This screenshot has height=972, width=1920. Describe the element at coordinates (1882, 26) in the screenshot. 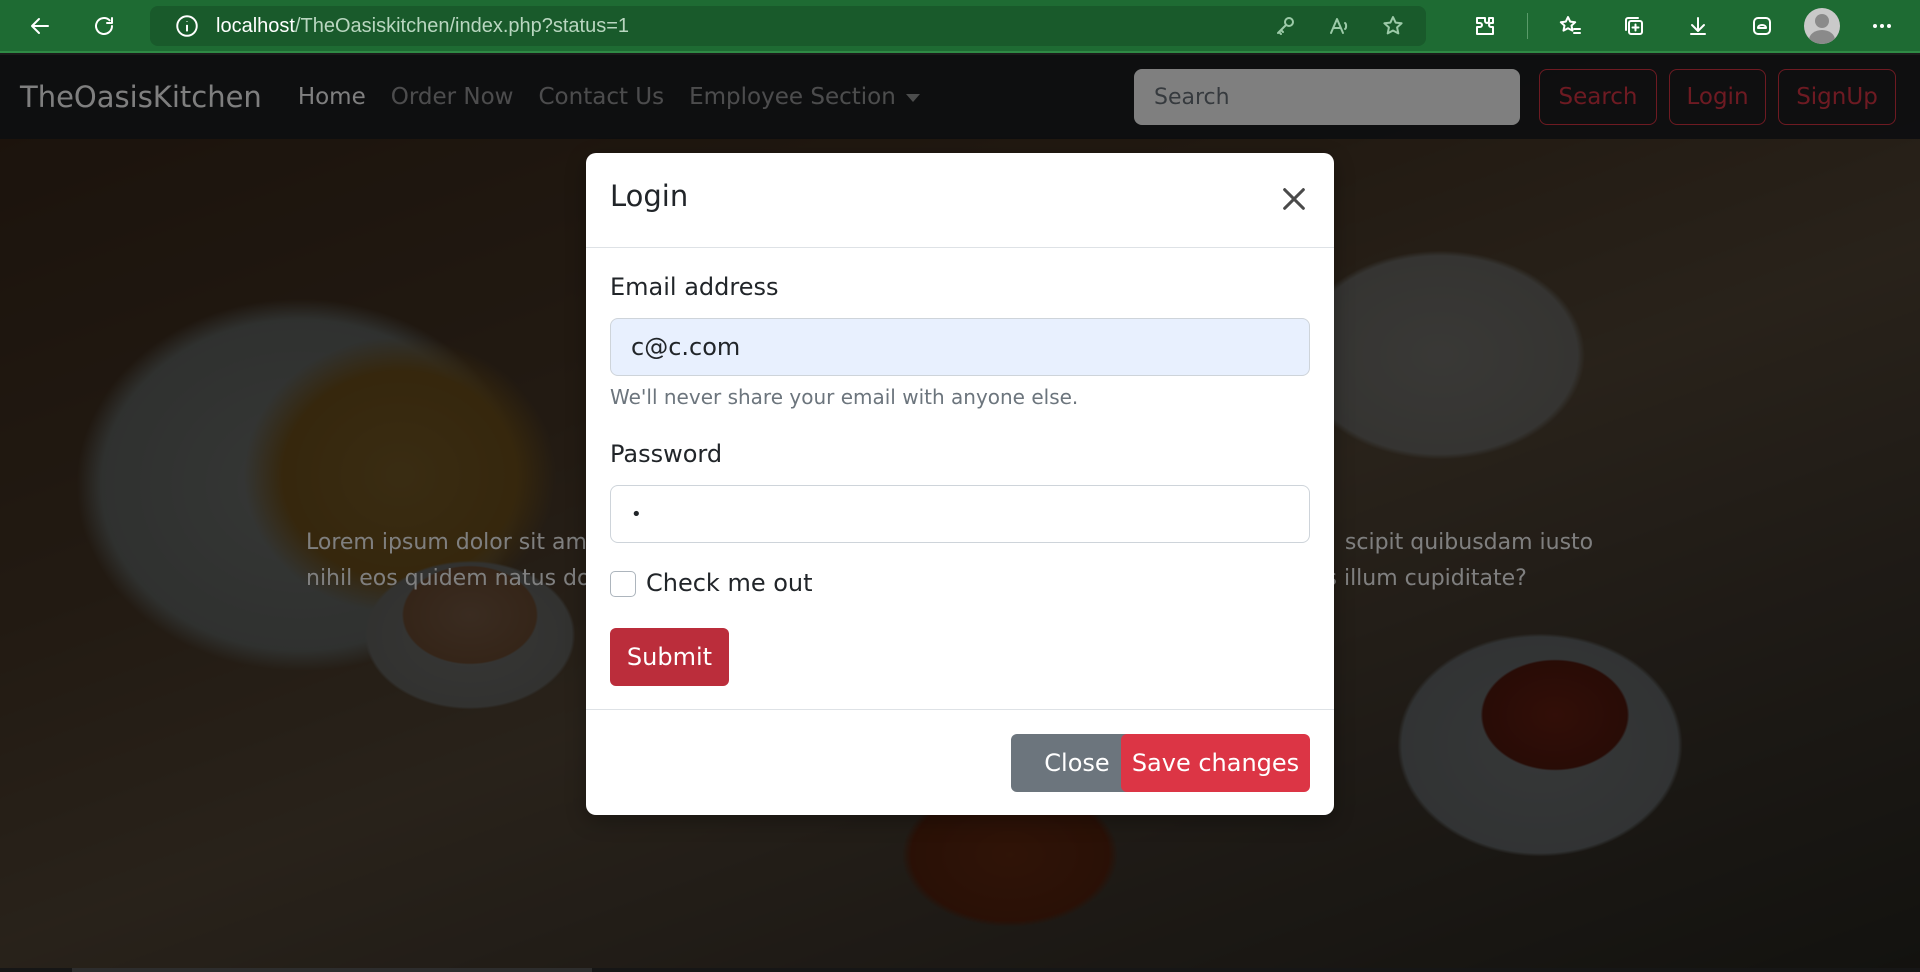

I see `more-menu-icon` at that location.